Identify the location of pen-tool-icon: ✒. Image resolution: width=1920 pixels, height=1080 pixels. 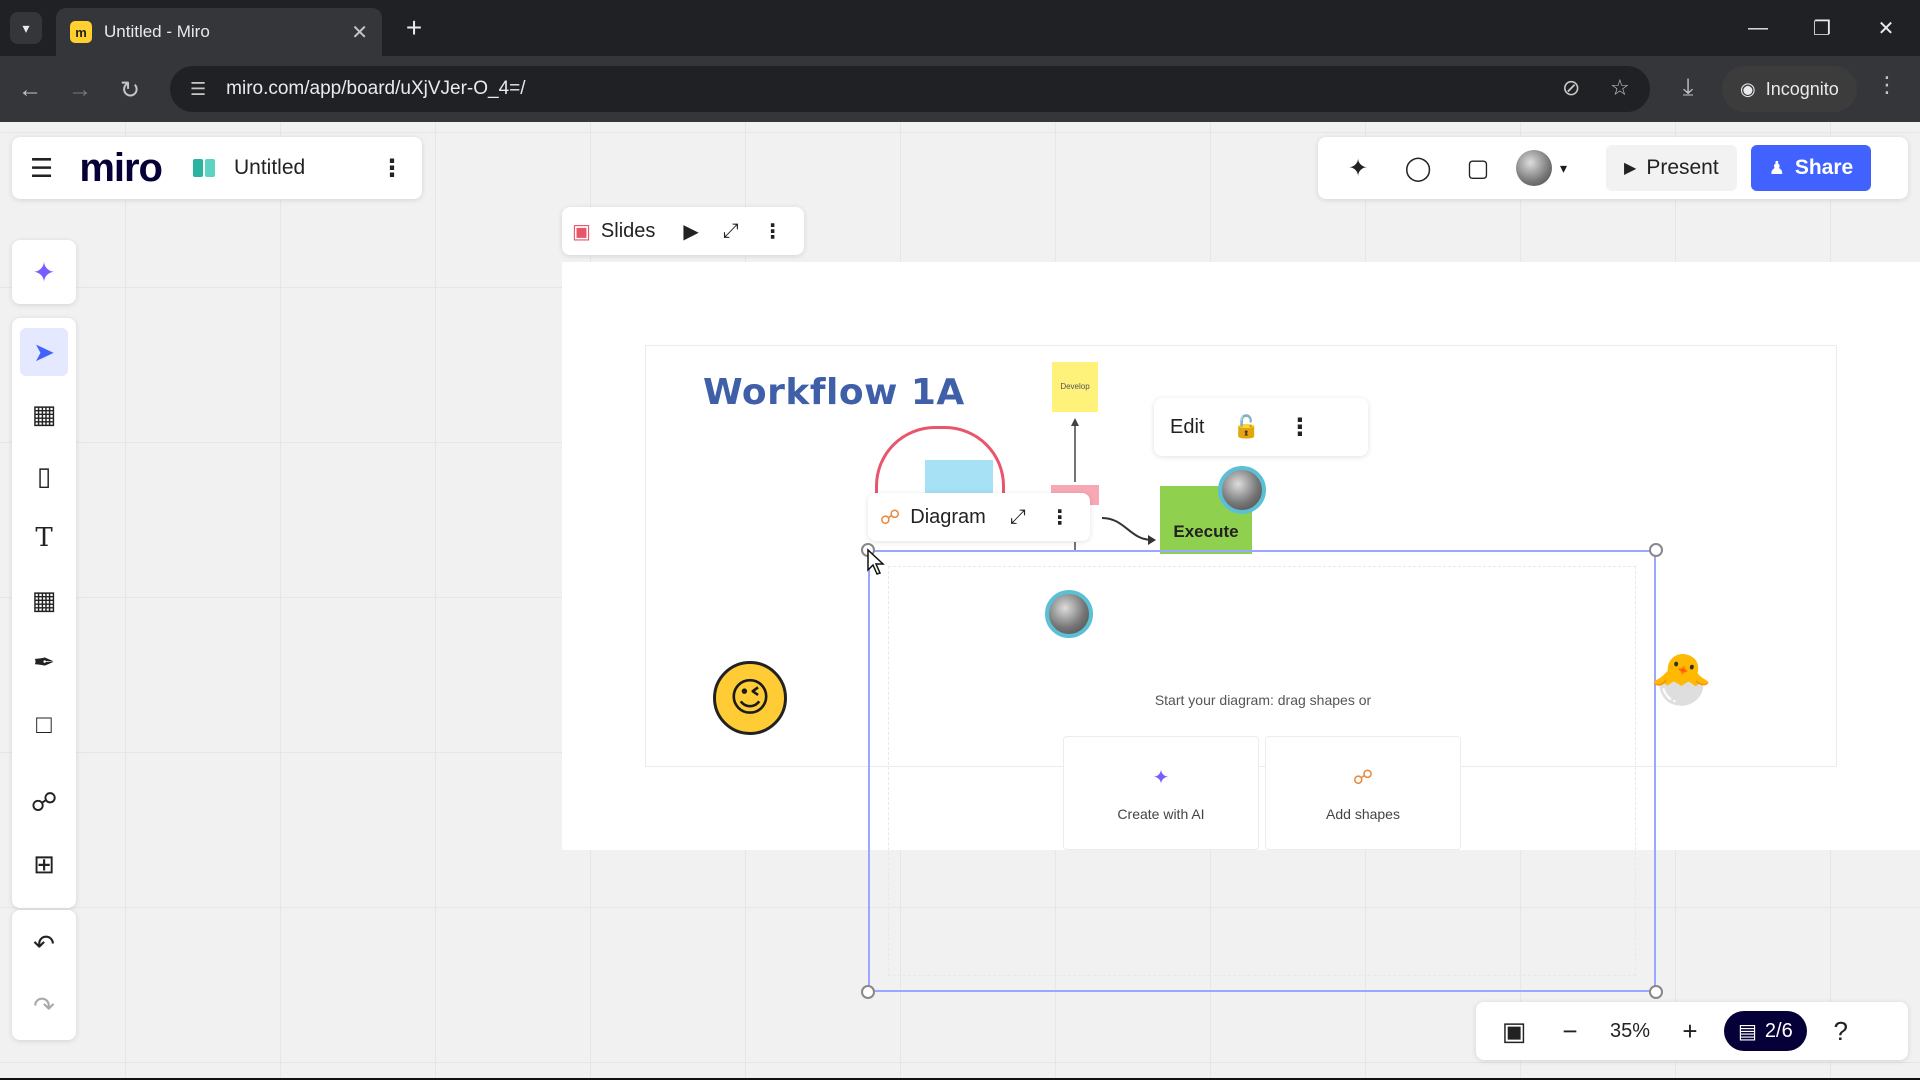
(44, 662).